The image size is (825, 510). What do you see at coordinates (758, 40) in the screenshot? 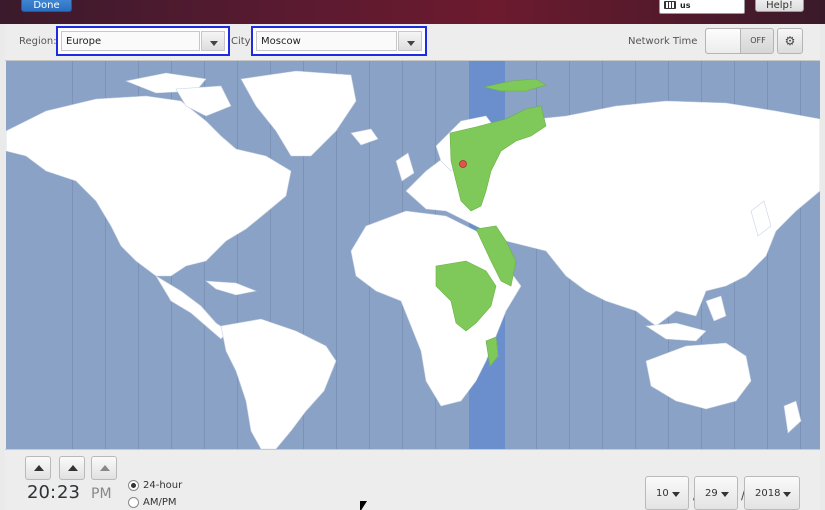
I see `switch-state: OFF` at bounding box center [758, 40].